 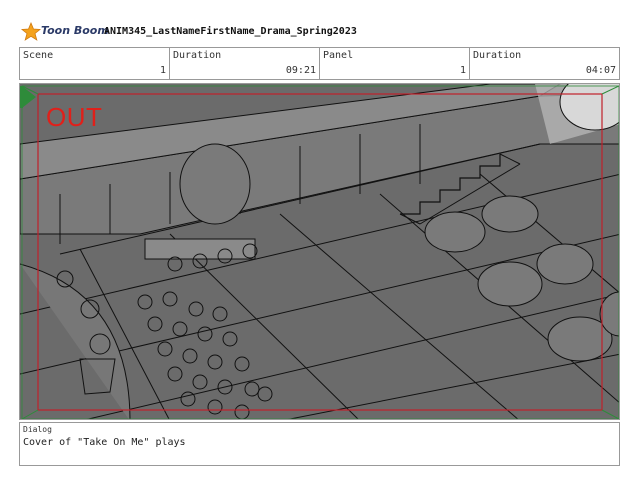 I want to click on scene-cell: Scene 1, so click(x=95, y=63).